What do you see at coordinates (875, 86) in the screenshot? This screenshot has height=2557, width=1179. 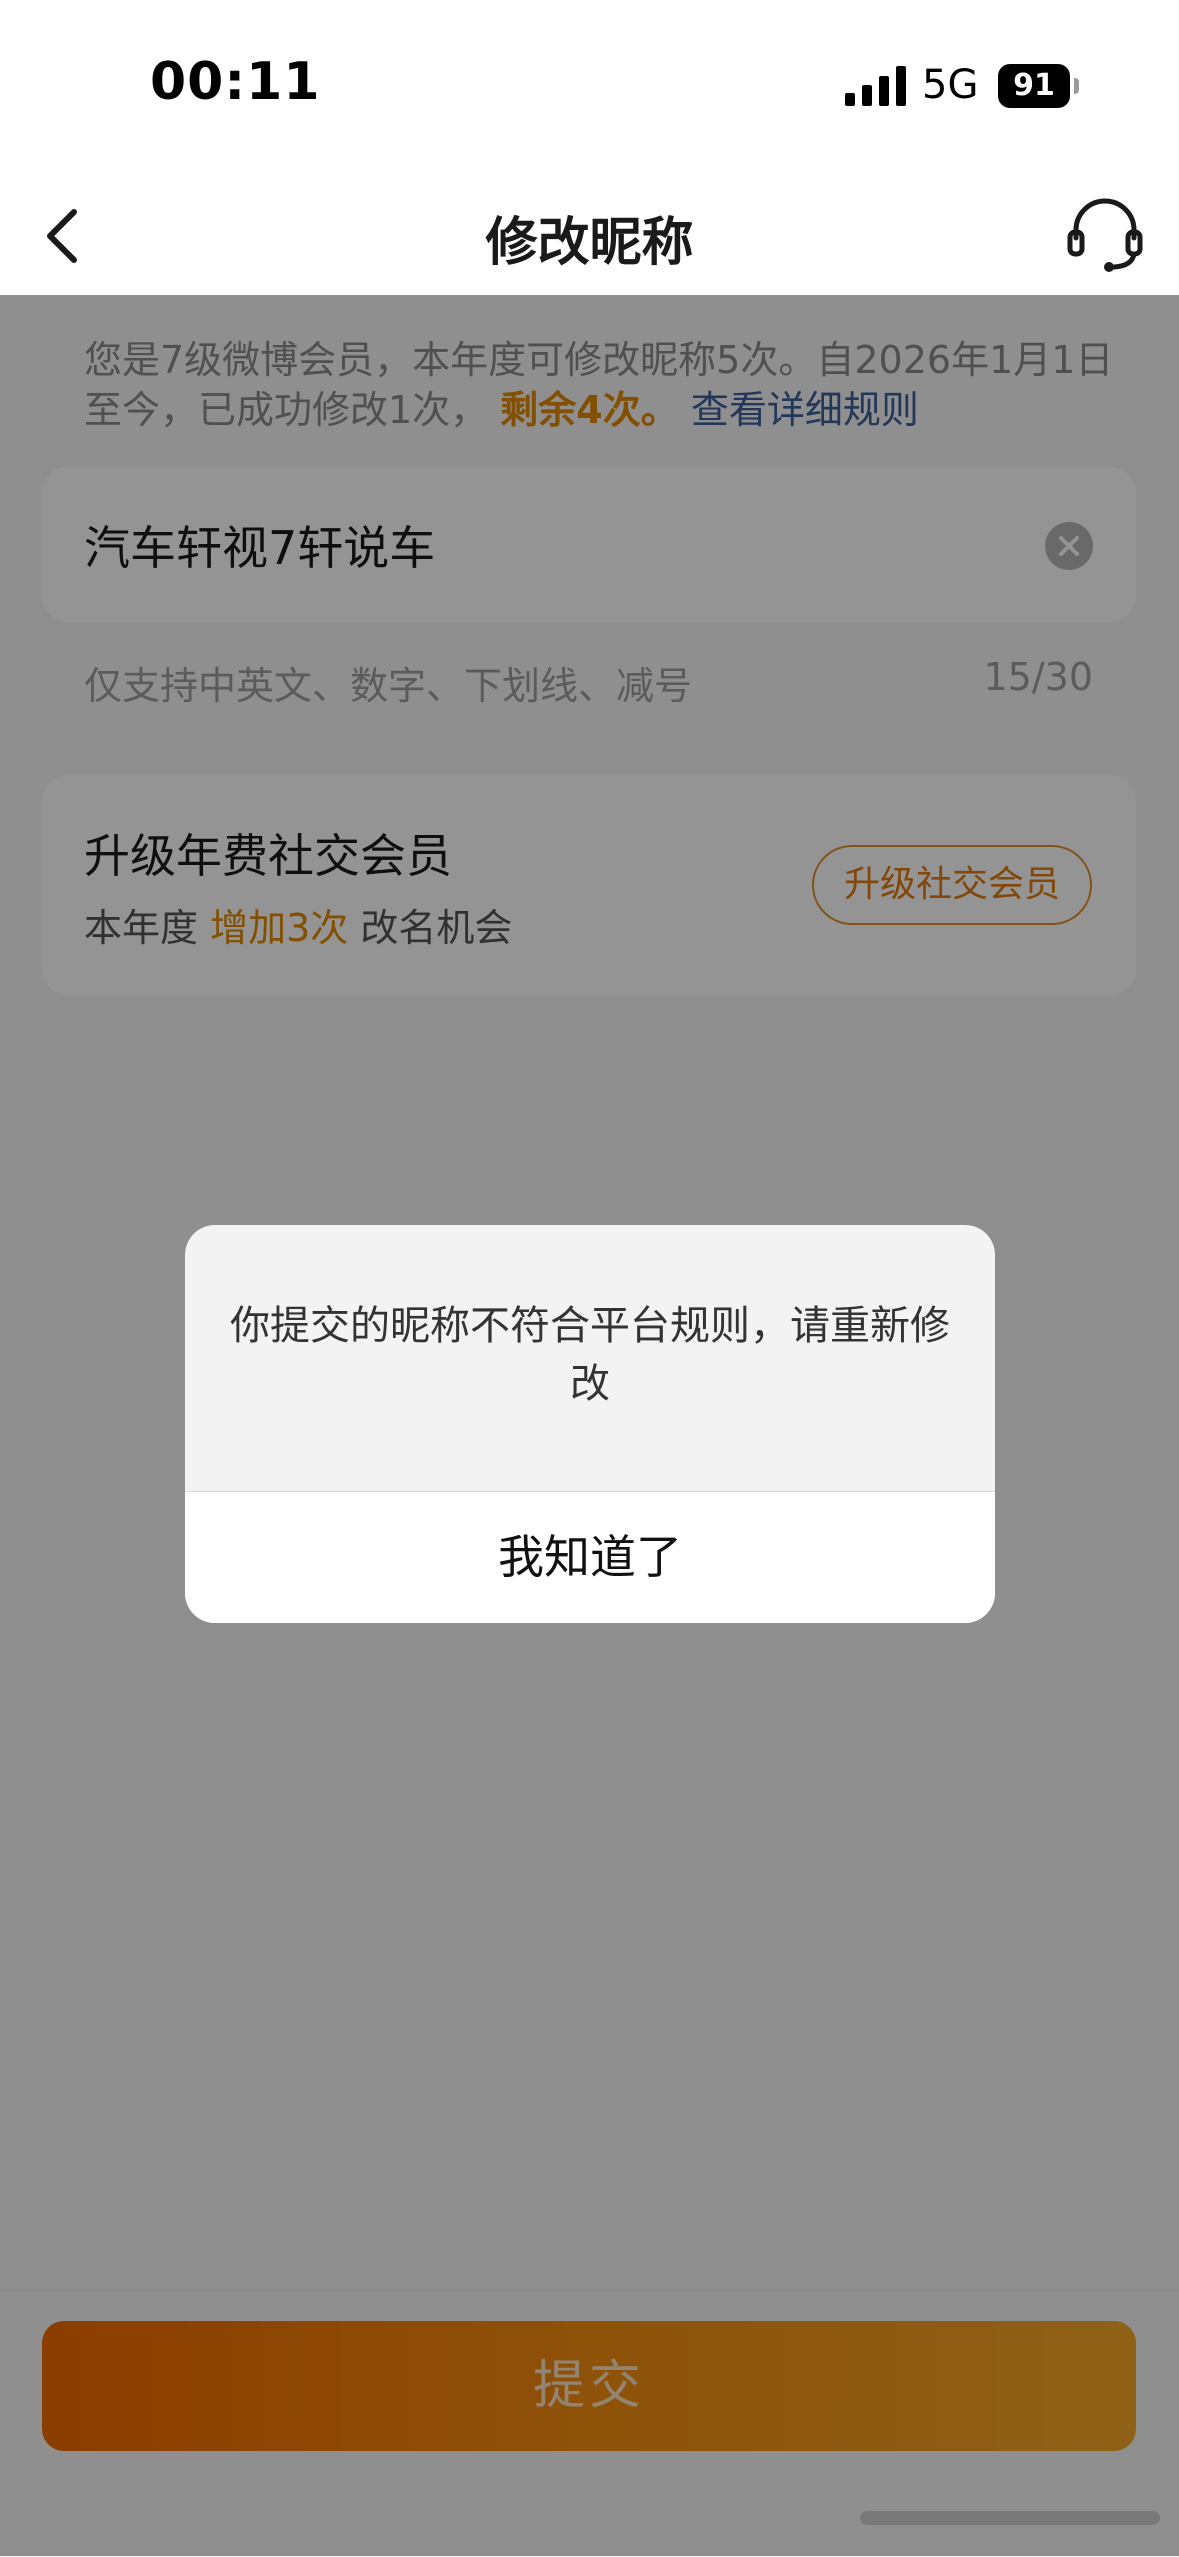 I see `signal-bars-icon` at bounding box center [875, 86].